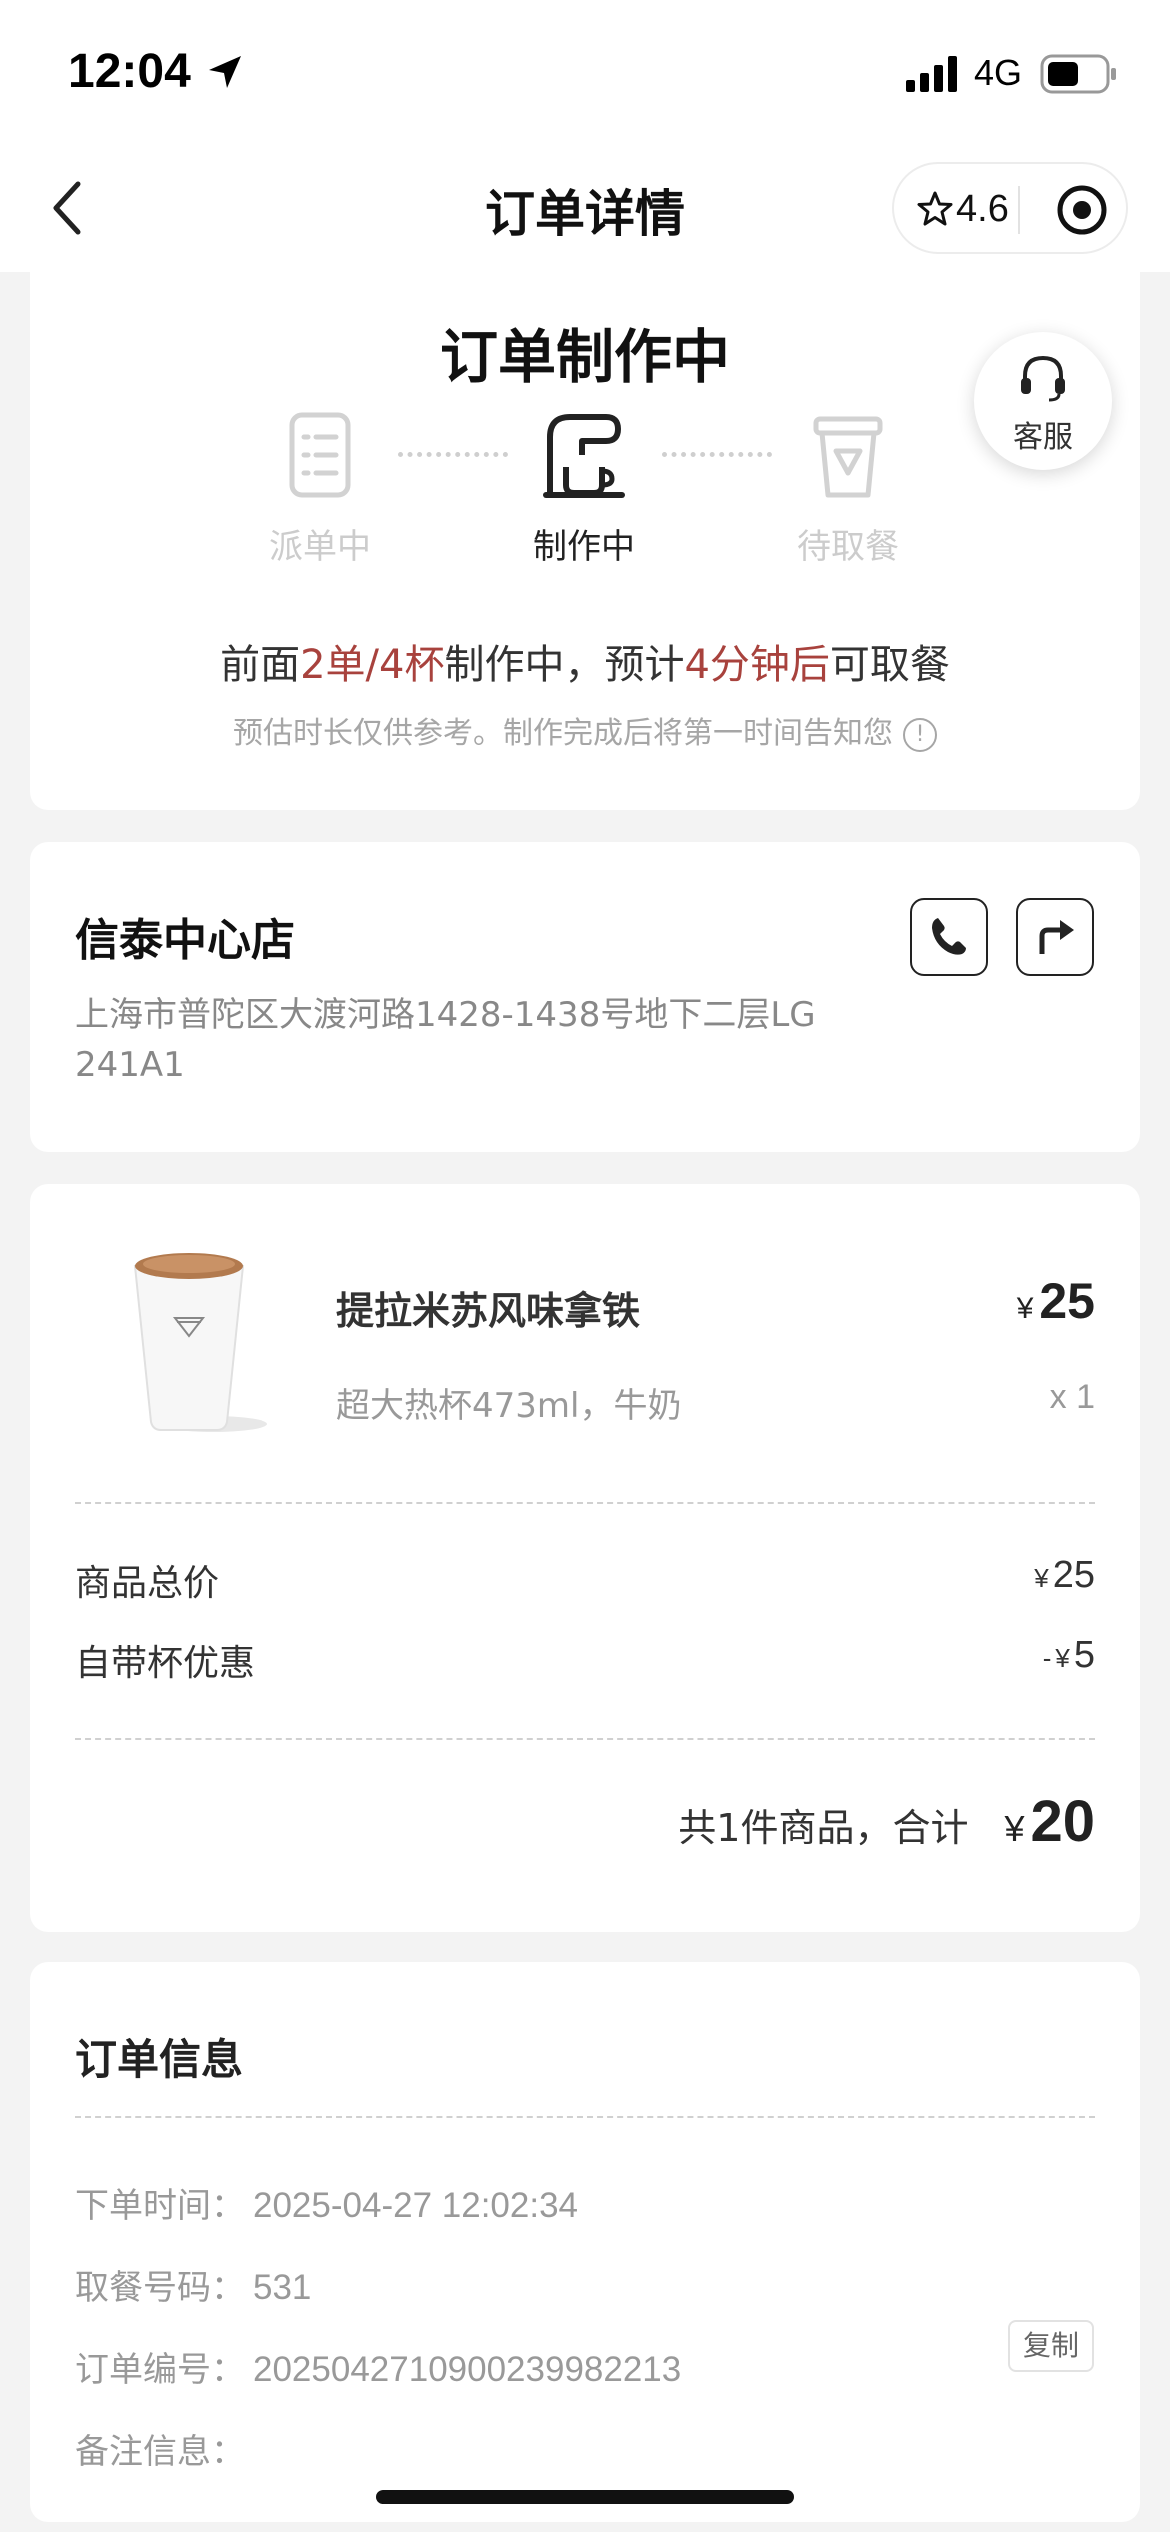  I want to click on subtotal-label: 商品总价, so click(147, 1583).